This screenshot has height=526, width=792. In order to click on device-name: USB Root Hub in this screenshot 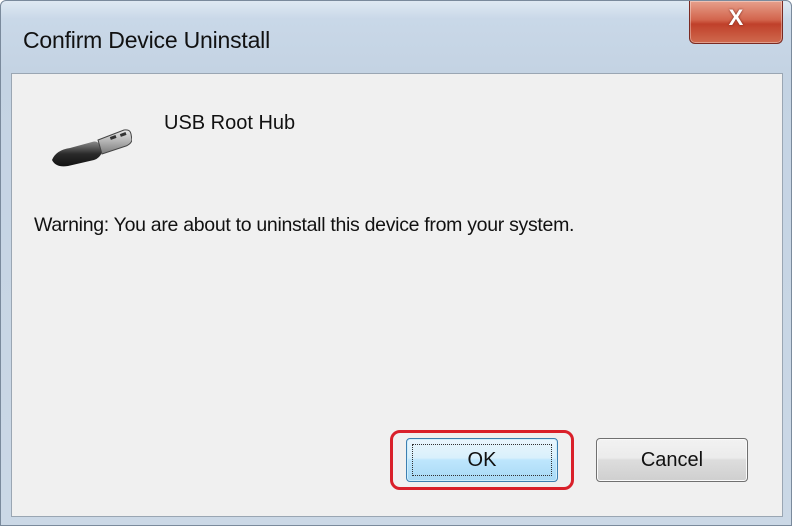, I will do `click(230, 123)`.